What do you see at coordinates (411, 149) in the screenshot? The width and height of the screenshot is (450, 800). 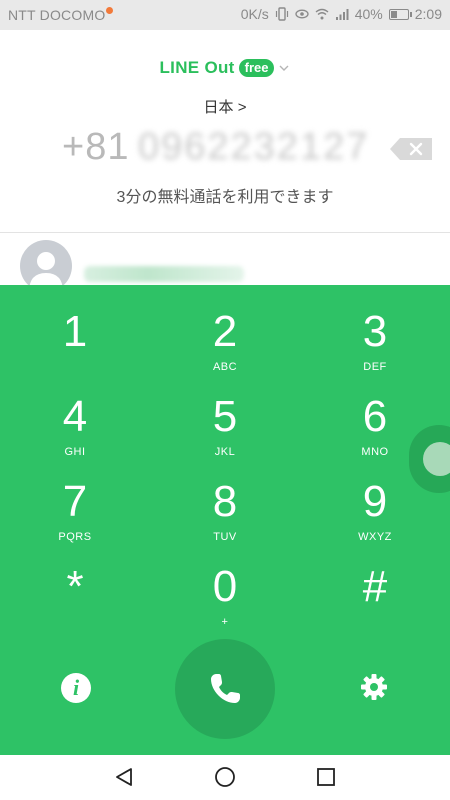 I see `backspace-button` at bounding box center [411, 149].